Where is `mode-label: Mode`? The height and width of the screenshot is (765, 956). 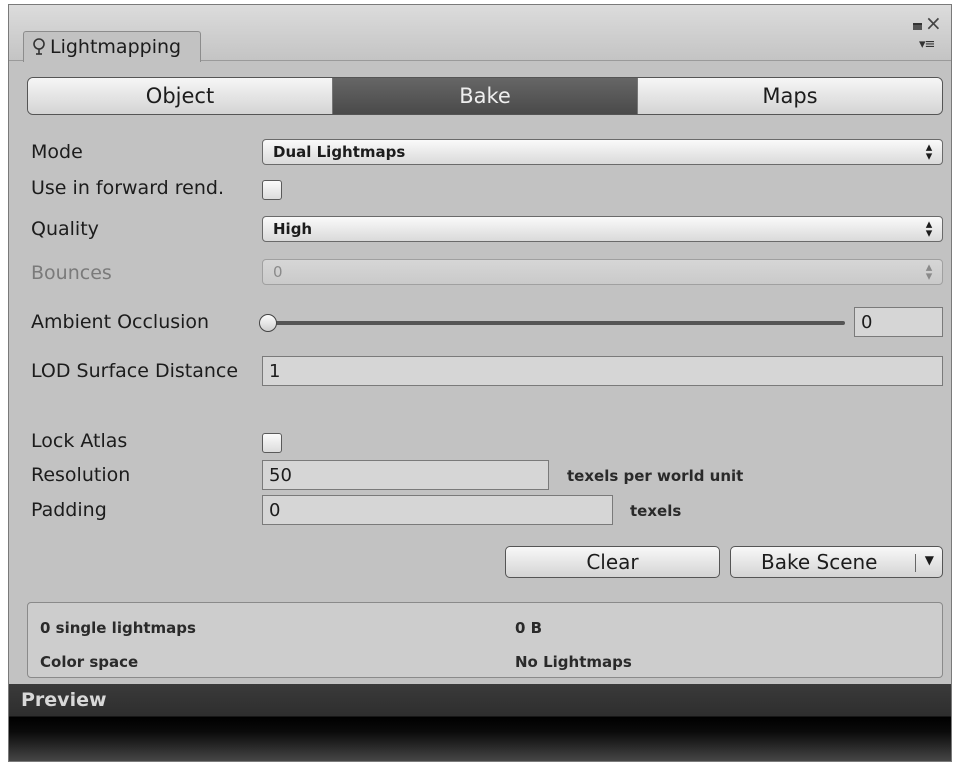 mode-label: Mode is located at coordinates (57, 152).